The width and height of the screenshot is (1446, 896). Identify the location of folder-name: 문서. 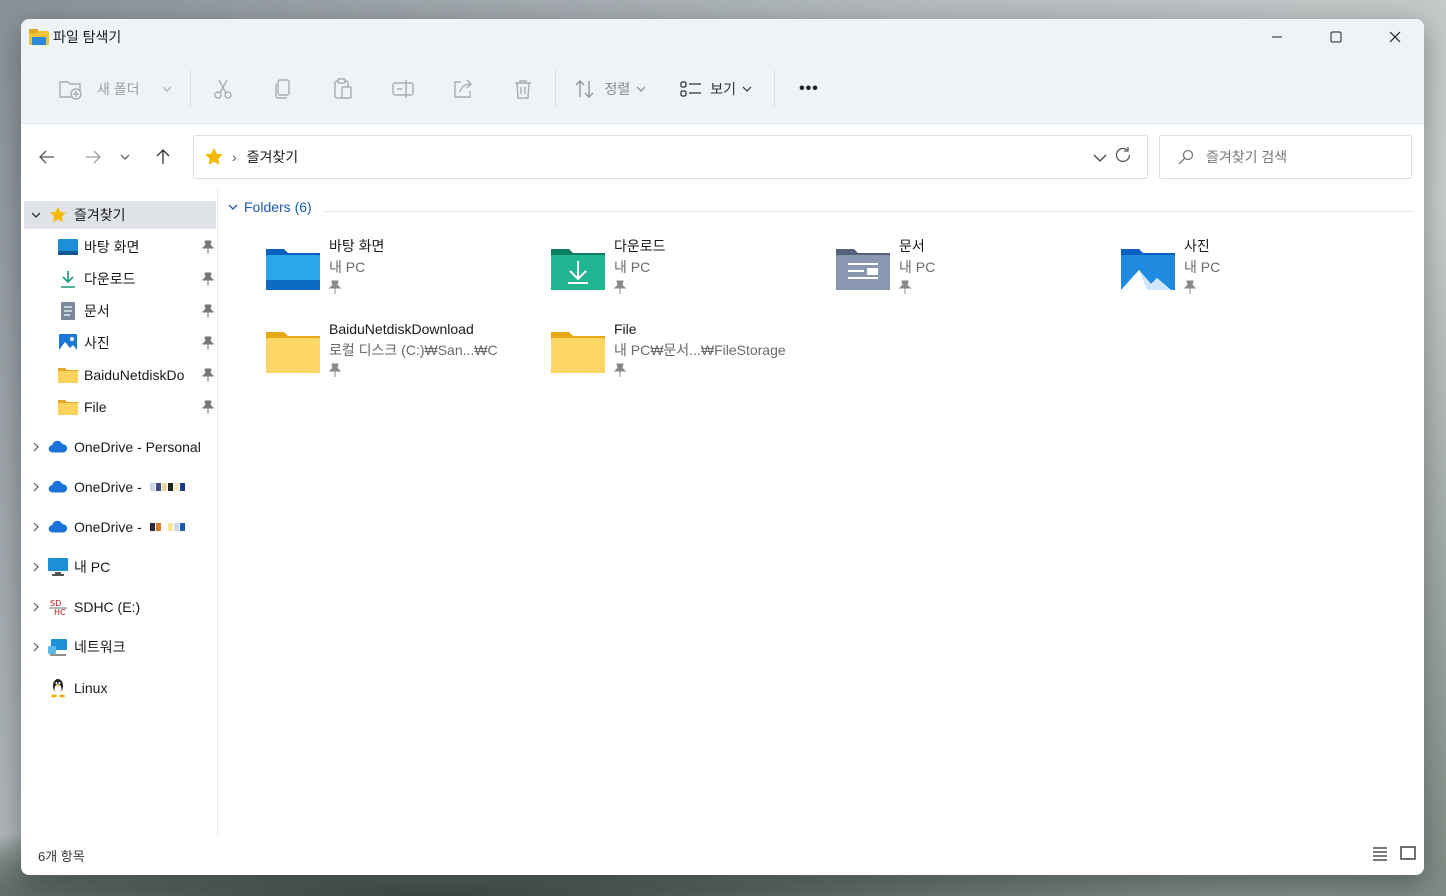
(912, 246).